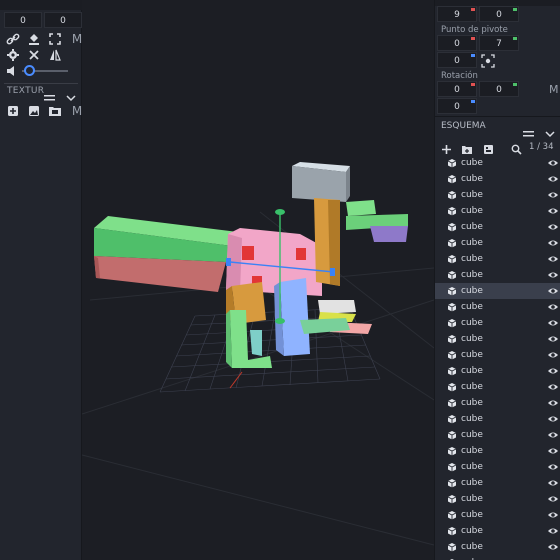  Describe the element at coordinates (41, 5) in the screenshot. I see `top-strip` at that location.